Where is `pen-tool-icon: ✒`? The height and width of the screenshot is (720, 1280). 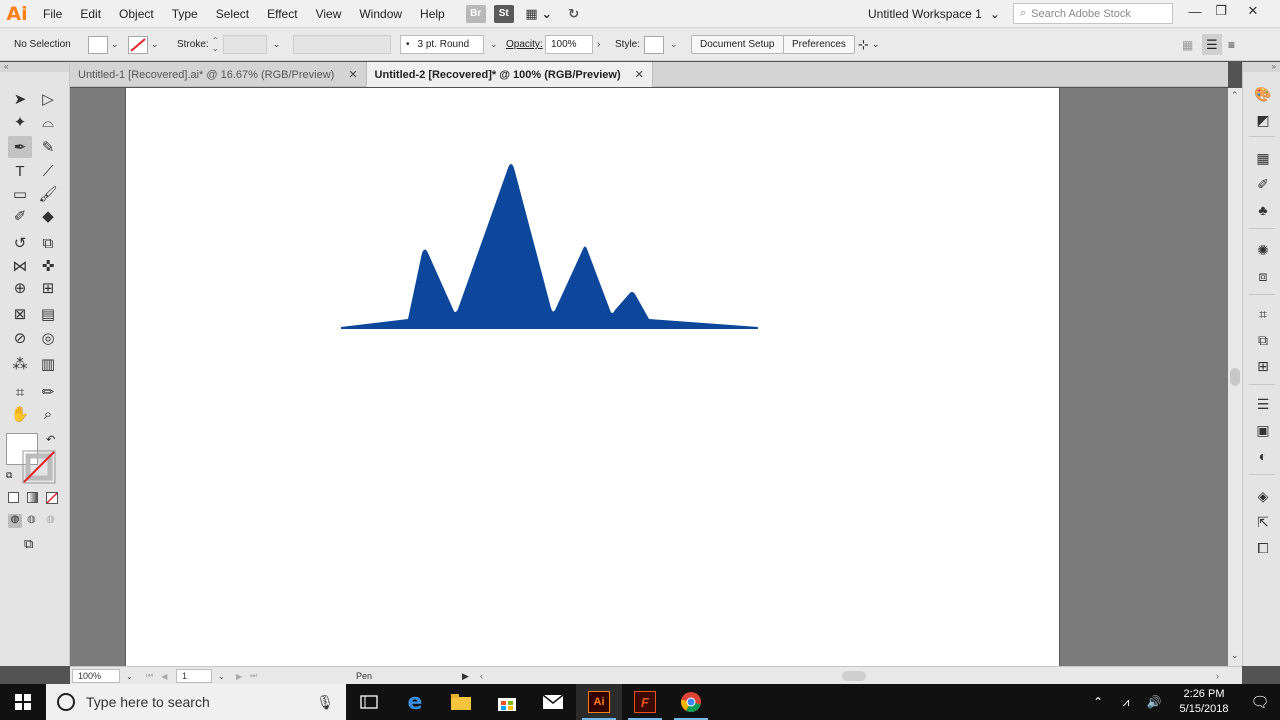 pen-tool-icon: ✒ is located at coordinates (20, 147).